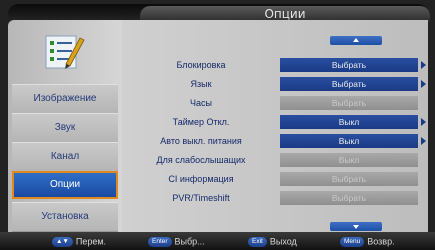 The height and width of the screenshot is (250, 435). What do you see at coordinates (352, 241) in the screenshot?
I see `key-menu: Menu` at bounding box center [352, 241].